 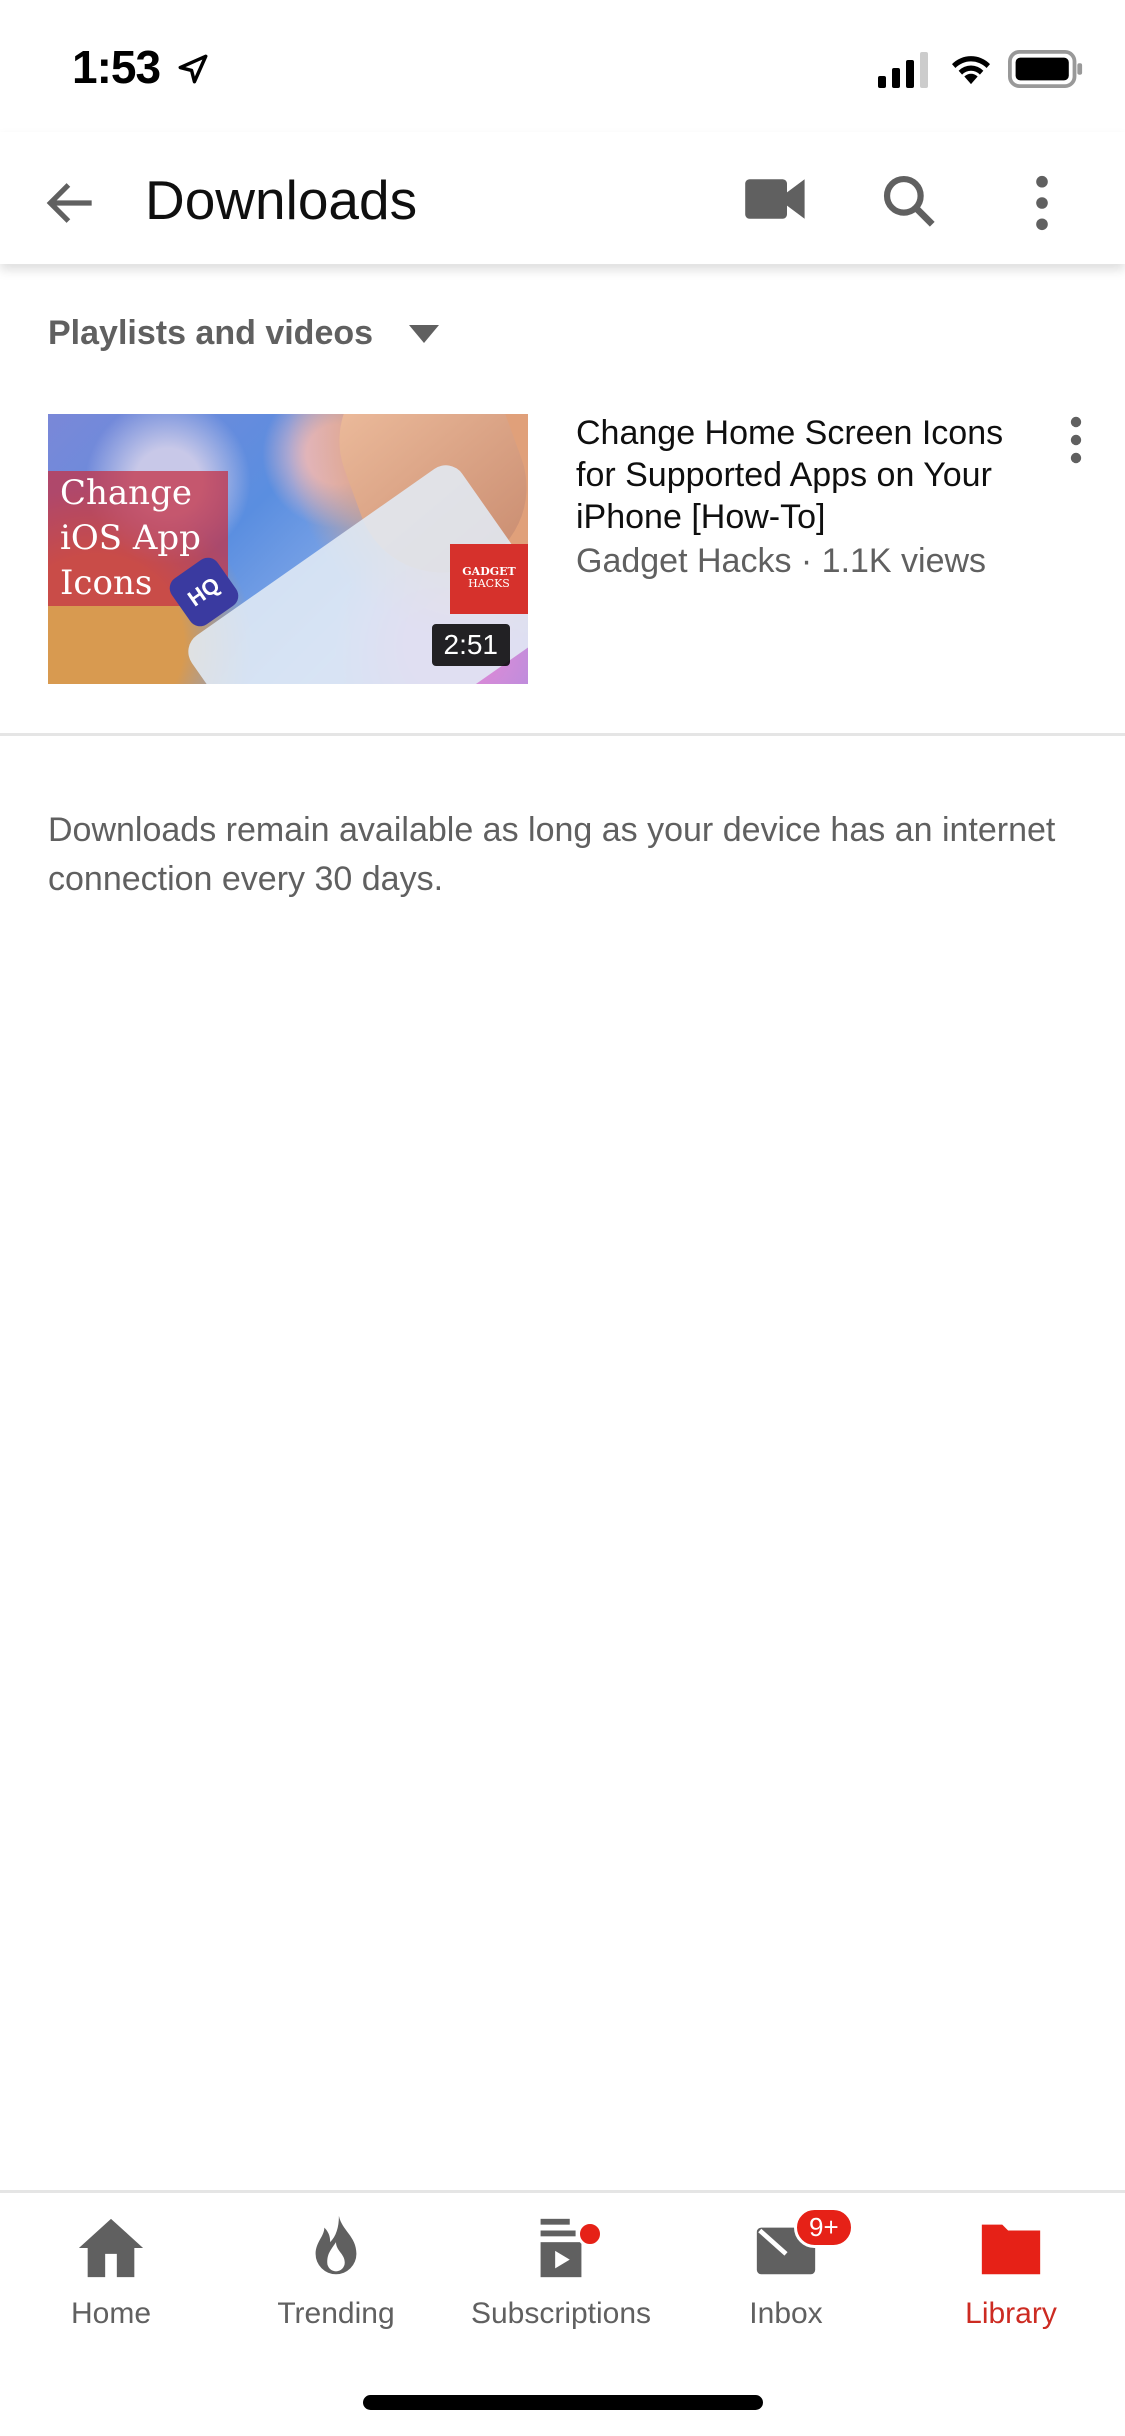 What do you see at coordinates (193, 69) in the screenshot?
I see `location-arrow-icon` at bounding box center [193, 69].